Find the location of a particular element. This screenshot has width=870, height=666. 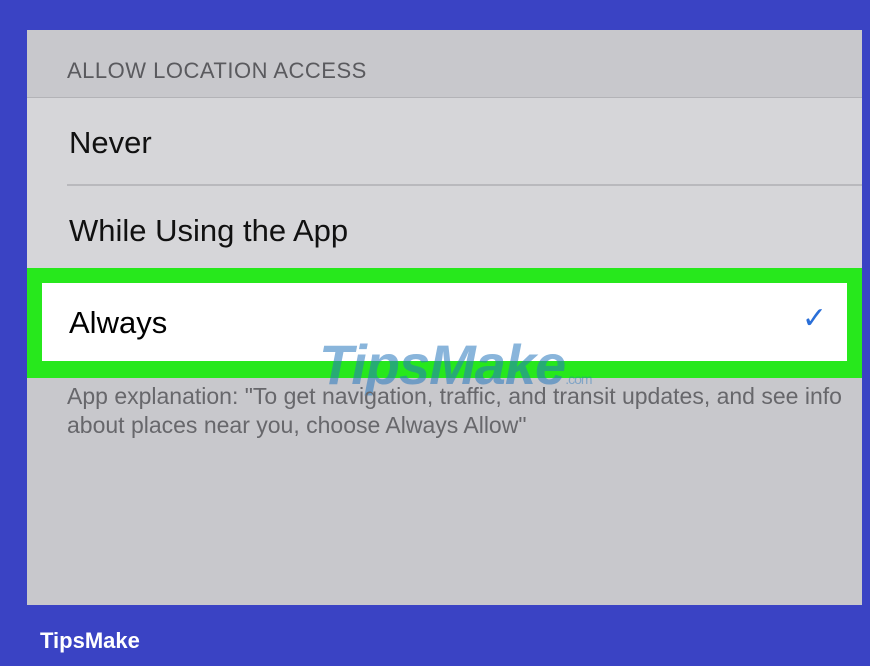

option-always-label: Always is located at coordinates (118, 322).